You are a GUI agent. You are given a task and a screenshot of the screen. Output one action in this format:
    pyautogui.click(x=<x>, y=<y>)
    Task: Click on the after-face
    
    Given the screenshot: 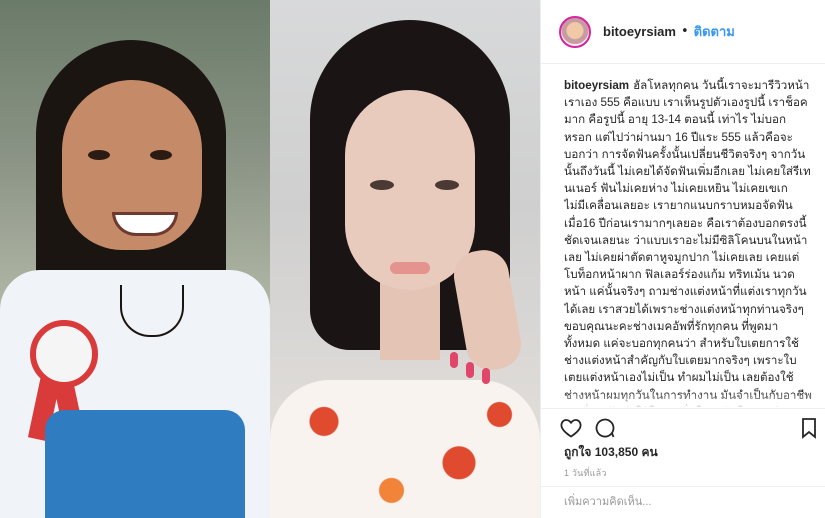 What is the action you would take?
    pyautogui.click(x=410, y=190)
    